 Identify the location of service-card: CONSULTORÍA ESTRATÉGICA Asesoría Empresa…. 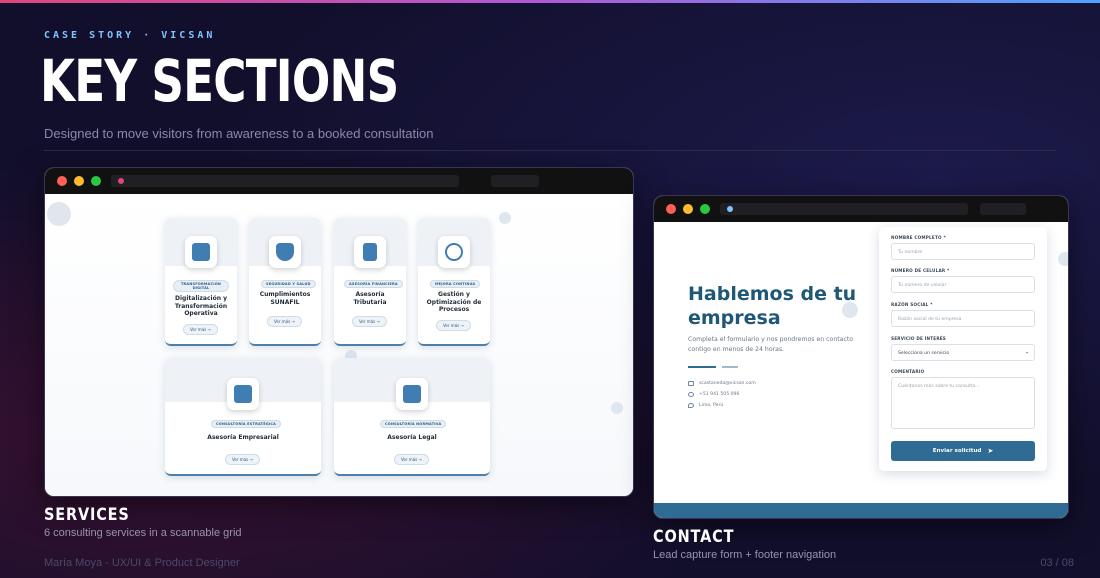
(243, 417).